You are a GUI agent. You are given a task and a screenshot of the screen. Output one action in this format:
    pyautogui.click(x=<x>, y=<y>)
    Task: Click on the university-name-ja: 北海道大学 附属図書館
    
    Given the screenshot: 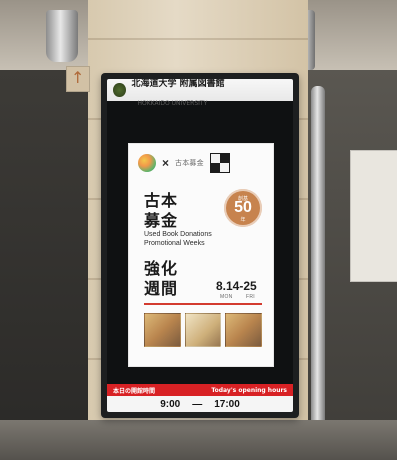 What is the action you would take?
    pyautogui.click(x=178, y=84)
    